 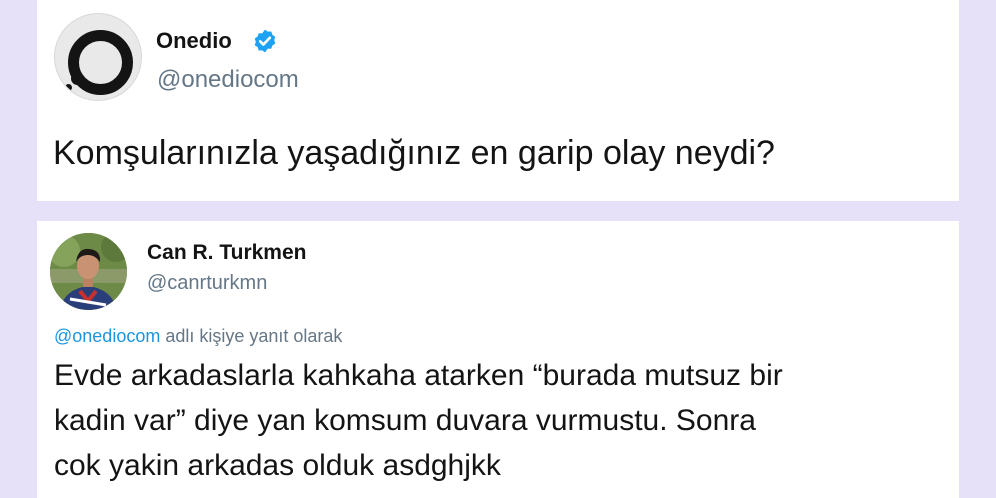 I want to click on reply-context-label: adlı kişiye yanıt olarak, so click(x=251, y=336).